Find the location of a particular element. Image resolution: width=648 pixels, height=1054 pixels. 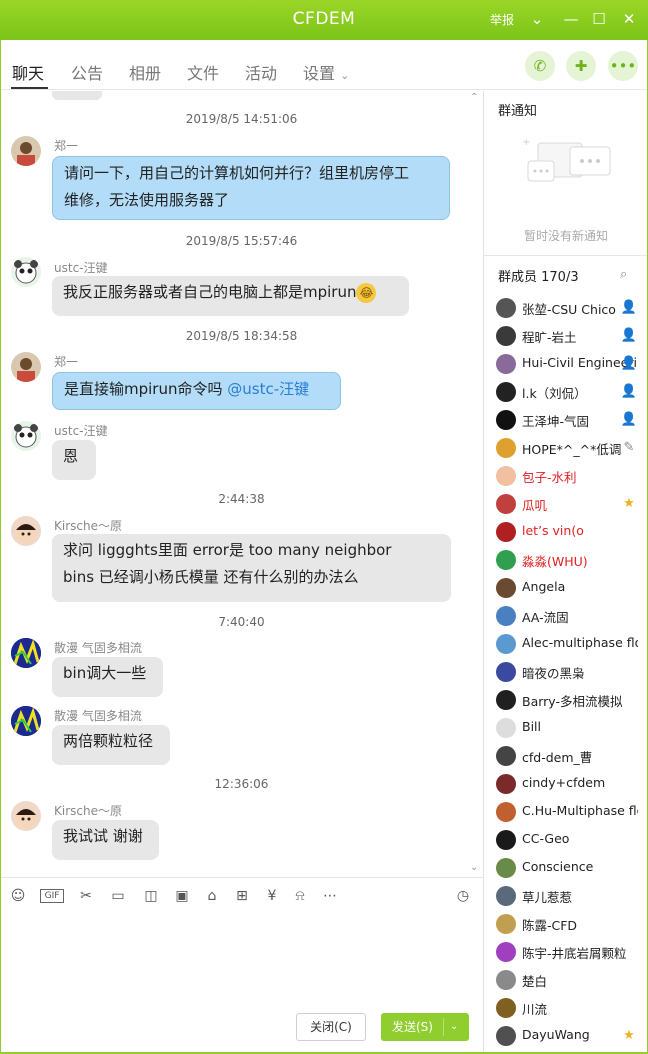

member-item: Hui-Civil Engineering👤 is located at coordinates (571, 364).